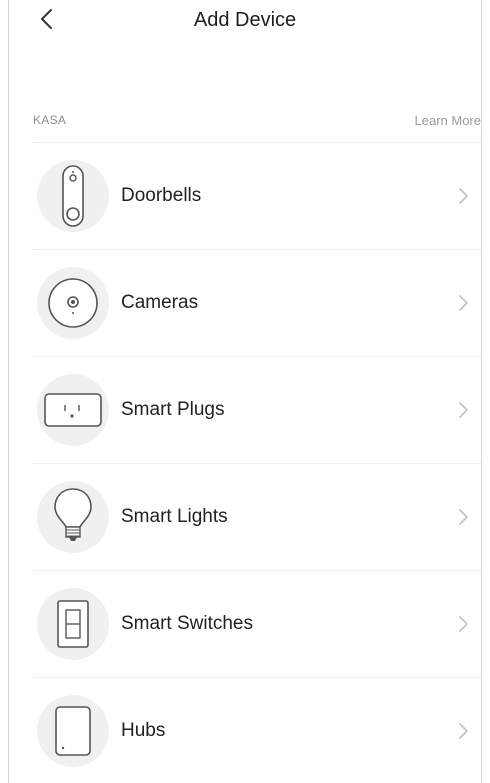 This screenshot has width=490, height=783. I want to click on hub-icon, so click(73, 730).